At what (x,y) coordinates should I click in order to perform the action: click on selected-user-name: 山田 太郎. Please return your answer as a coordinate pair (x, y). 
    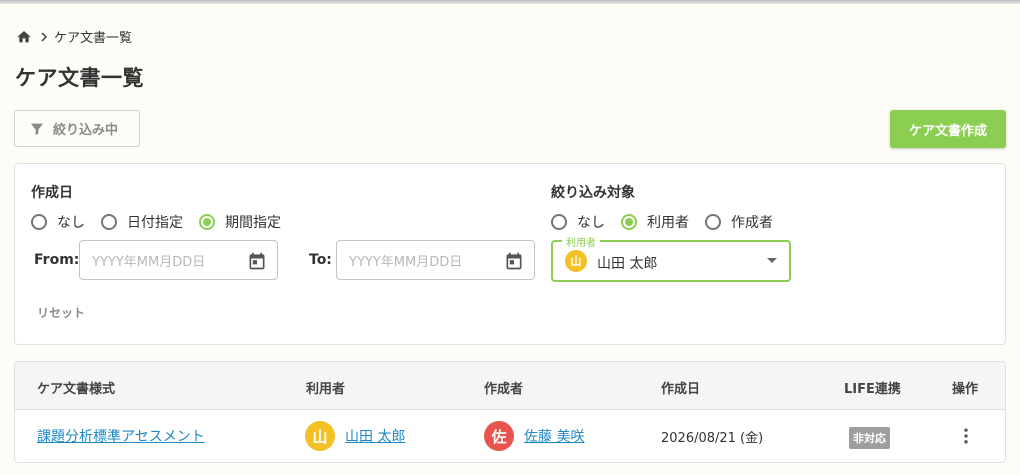
    Looking at the image, I should click on (627, 264).